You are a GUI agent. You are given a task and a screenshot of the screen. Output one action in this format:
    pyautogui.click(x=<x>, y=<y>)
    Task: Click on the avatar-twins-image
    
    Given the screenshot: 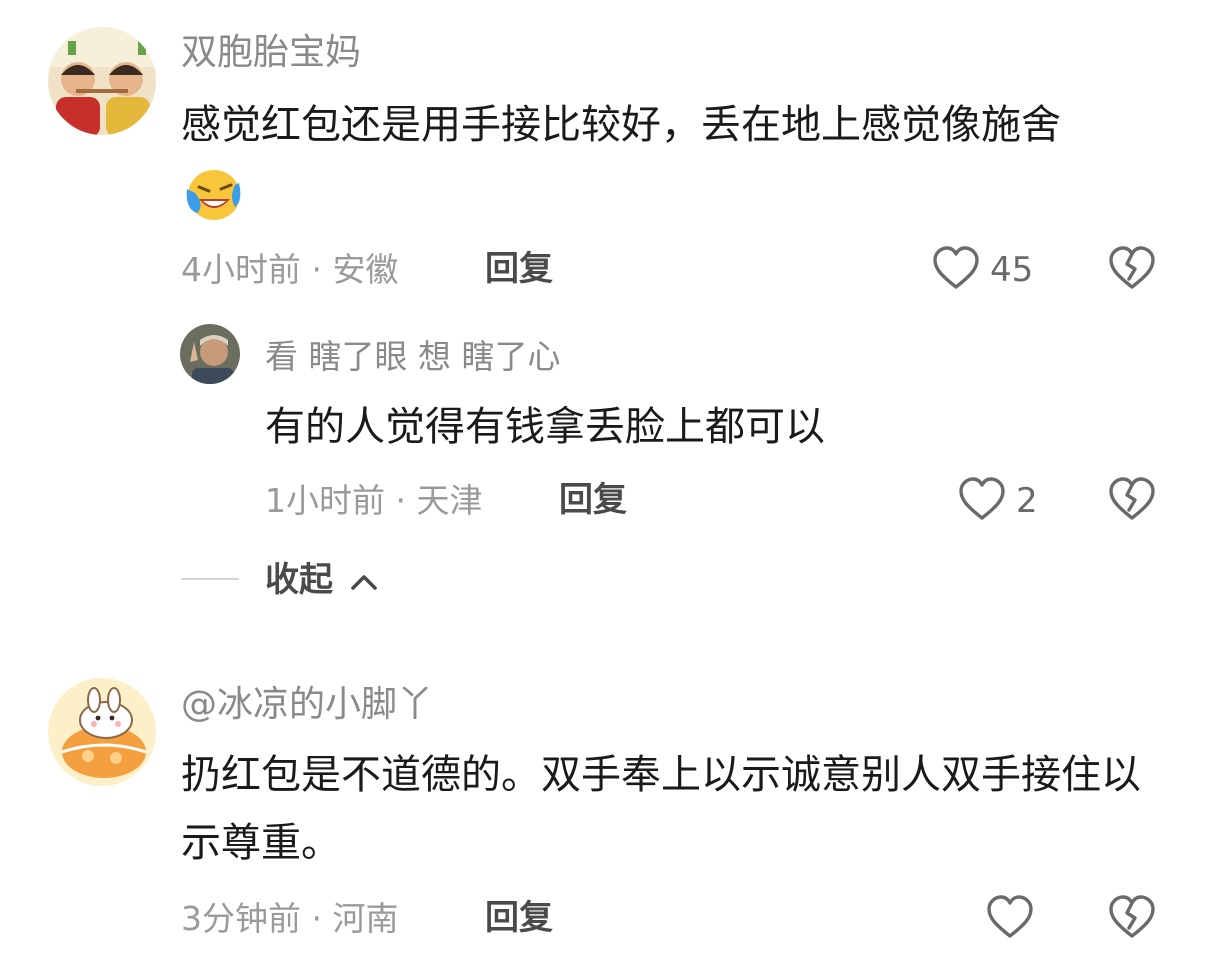 What is the action you would take?
    pyautogui.click(x=102, y=81)
    